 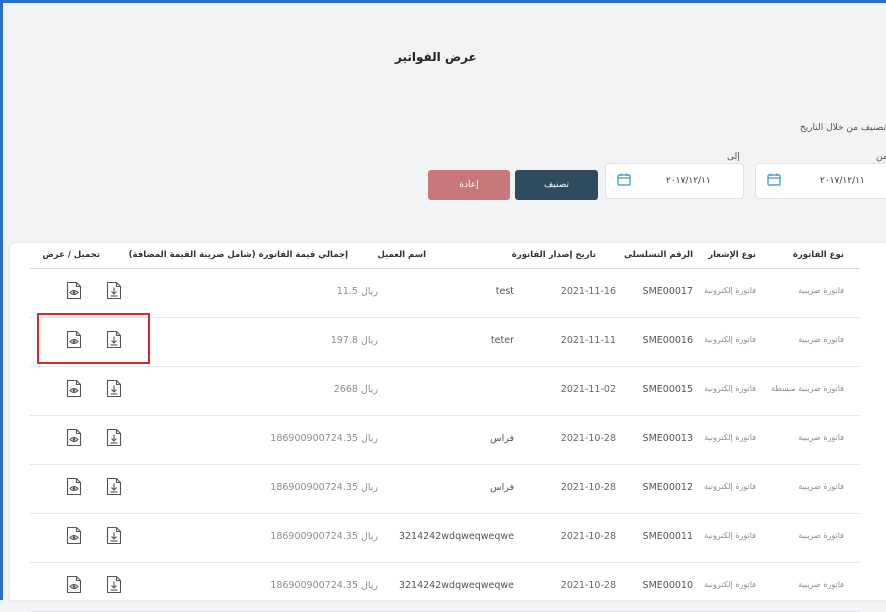 What do you see at coordinates (469, 185) in the screenshot?
I see `reset-button: إعادة` at bounding box center [469, 185].